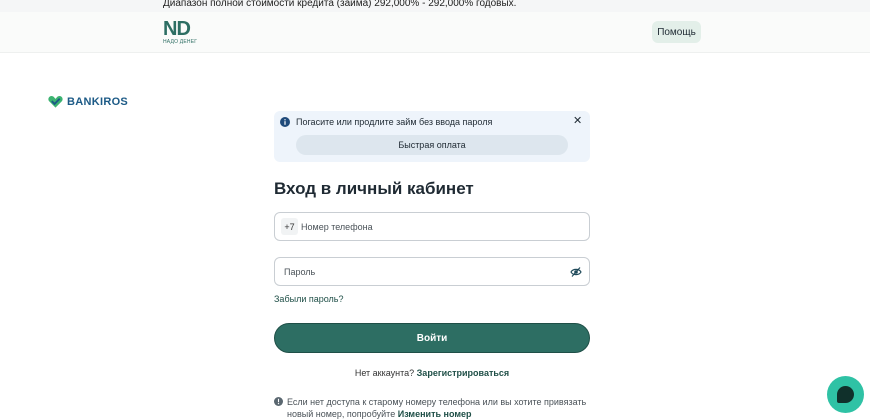 This screenshot has width=870, height=420. What do you see at coordinates (435, 414) in the screenshot?
I see `change-number-link: Изменить номер` at bounding box center [435, 414].